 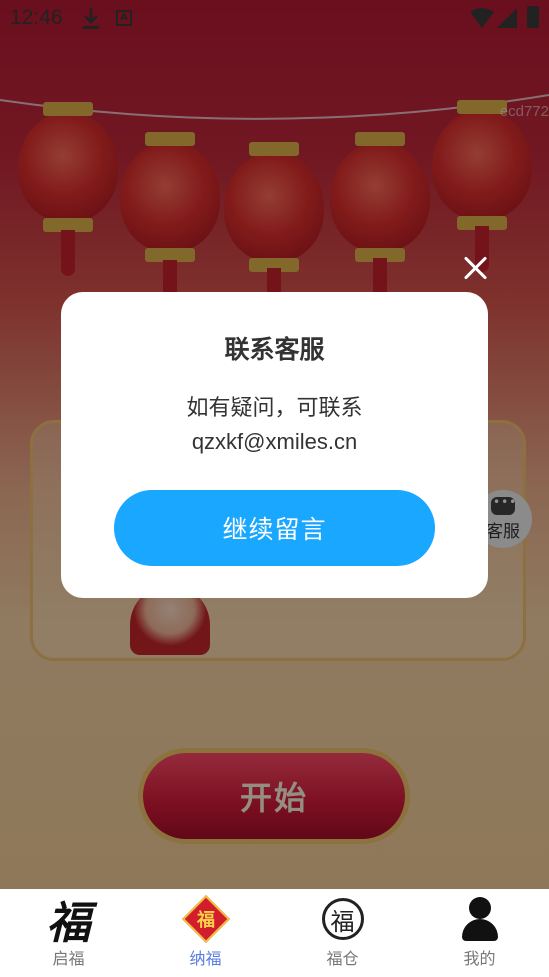 I want to click on fu-calligraphy-icon: 福, so click(x=68, y=923).